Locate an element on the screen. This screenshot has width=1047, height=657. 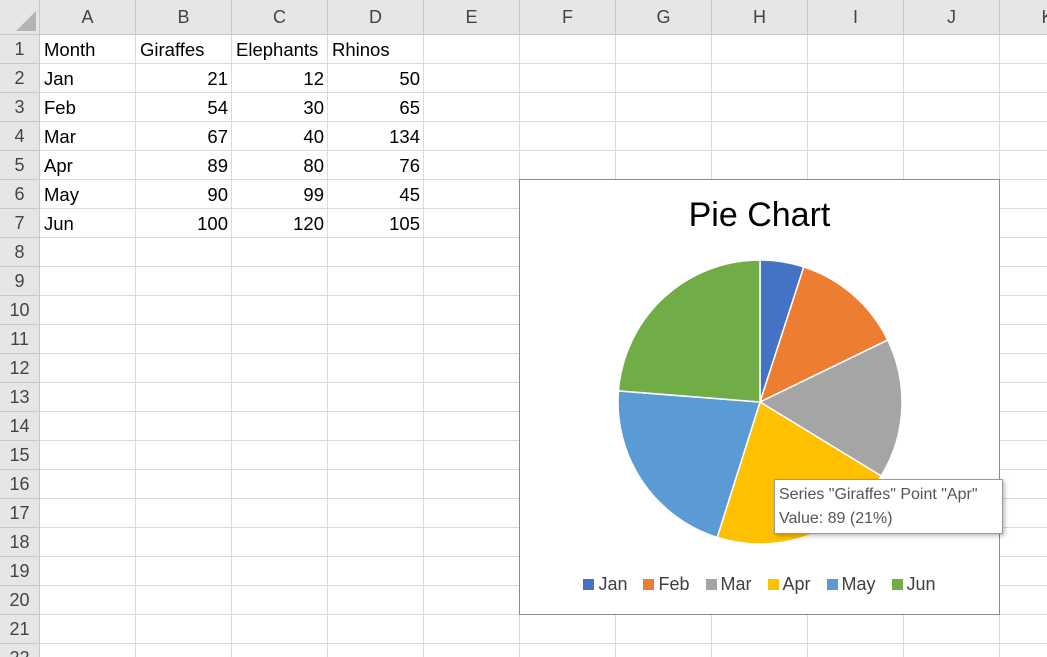
row-header-16: 16 is located at coordinates (20, 484).